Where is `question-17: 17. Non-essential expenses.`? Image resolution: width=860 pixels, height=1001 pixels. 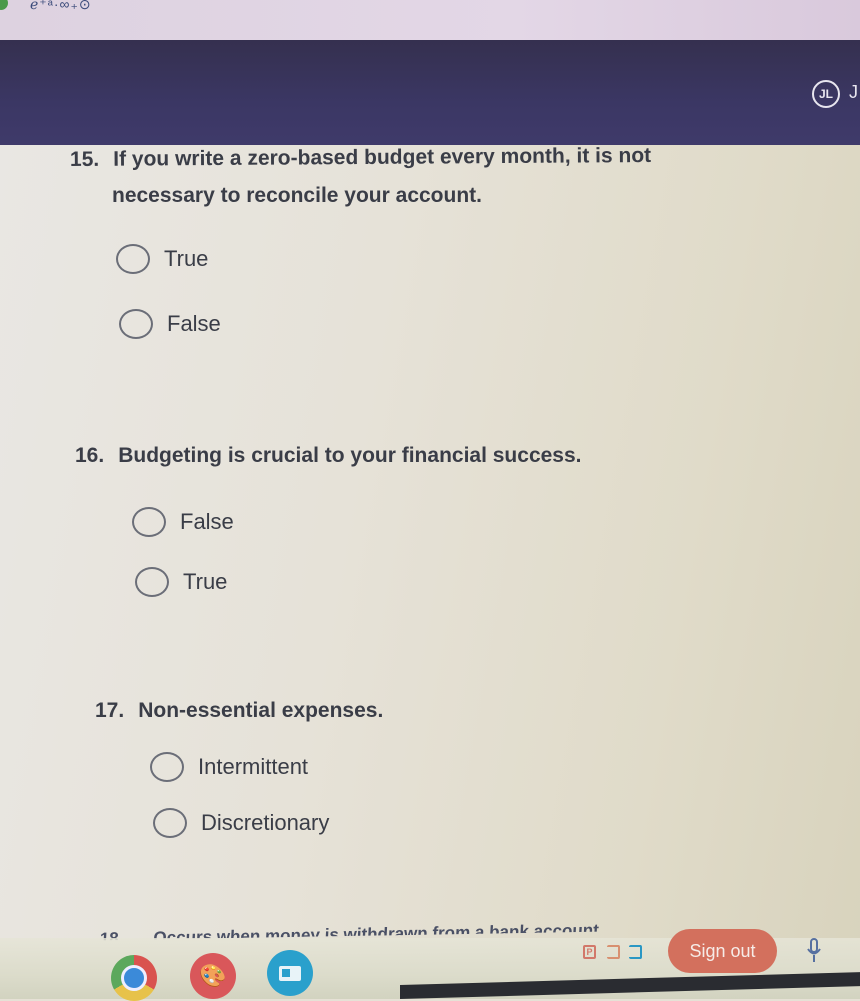
question-17: 17. Non-essential expenses. is located at coordinates (239, 711).